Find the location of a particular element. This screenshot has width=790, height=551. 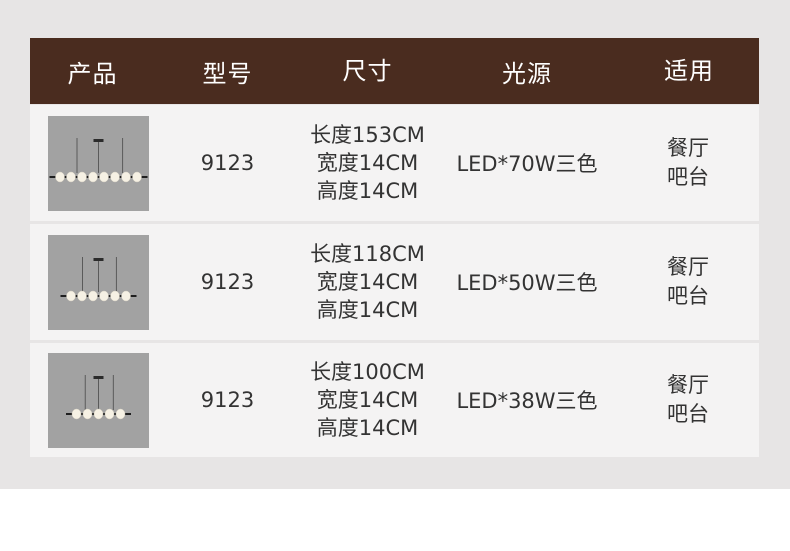

light-source-cell: LED*70W三色 is located at coordinates (527, 164).